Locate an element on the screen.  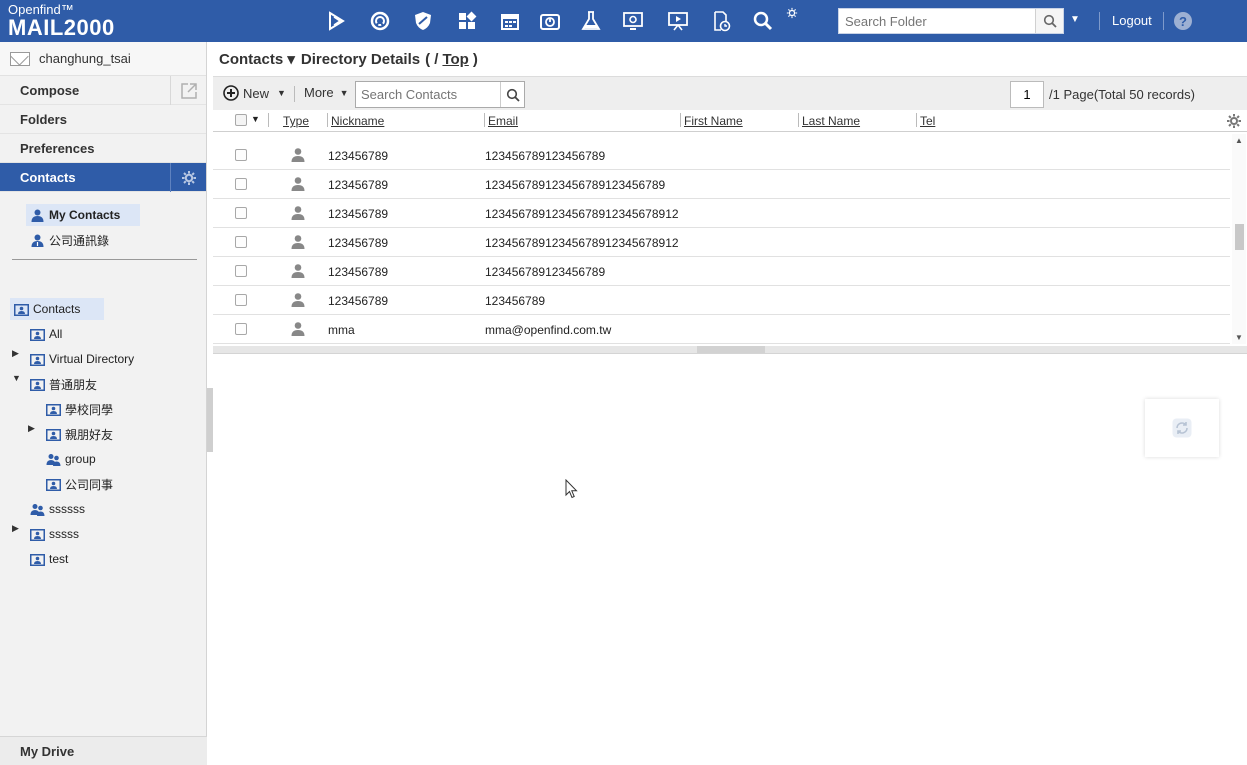
tree-item-label: 公司同事 is located at coordinates (89, 484).